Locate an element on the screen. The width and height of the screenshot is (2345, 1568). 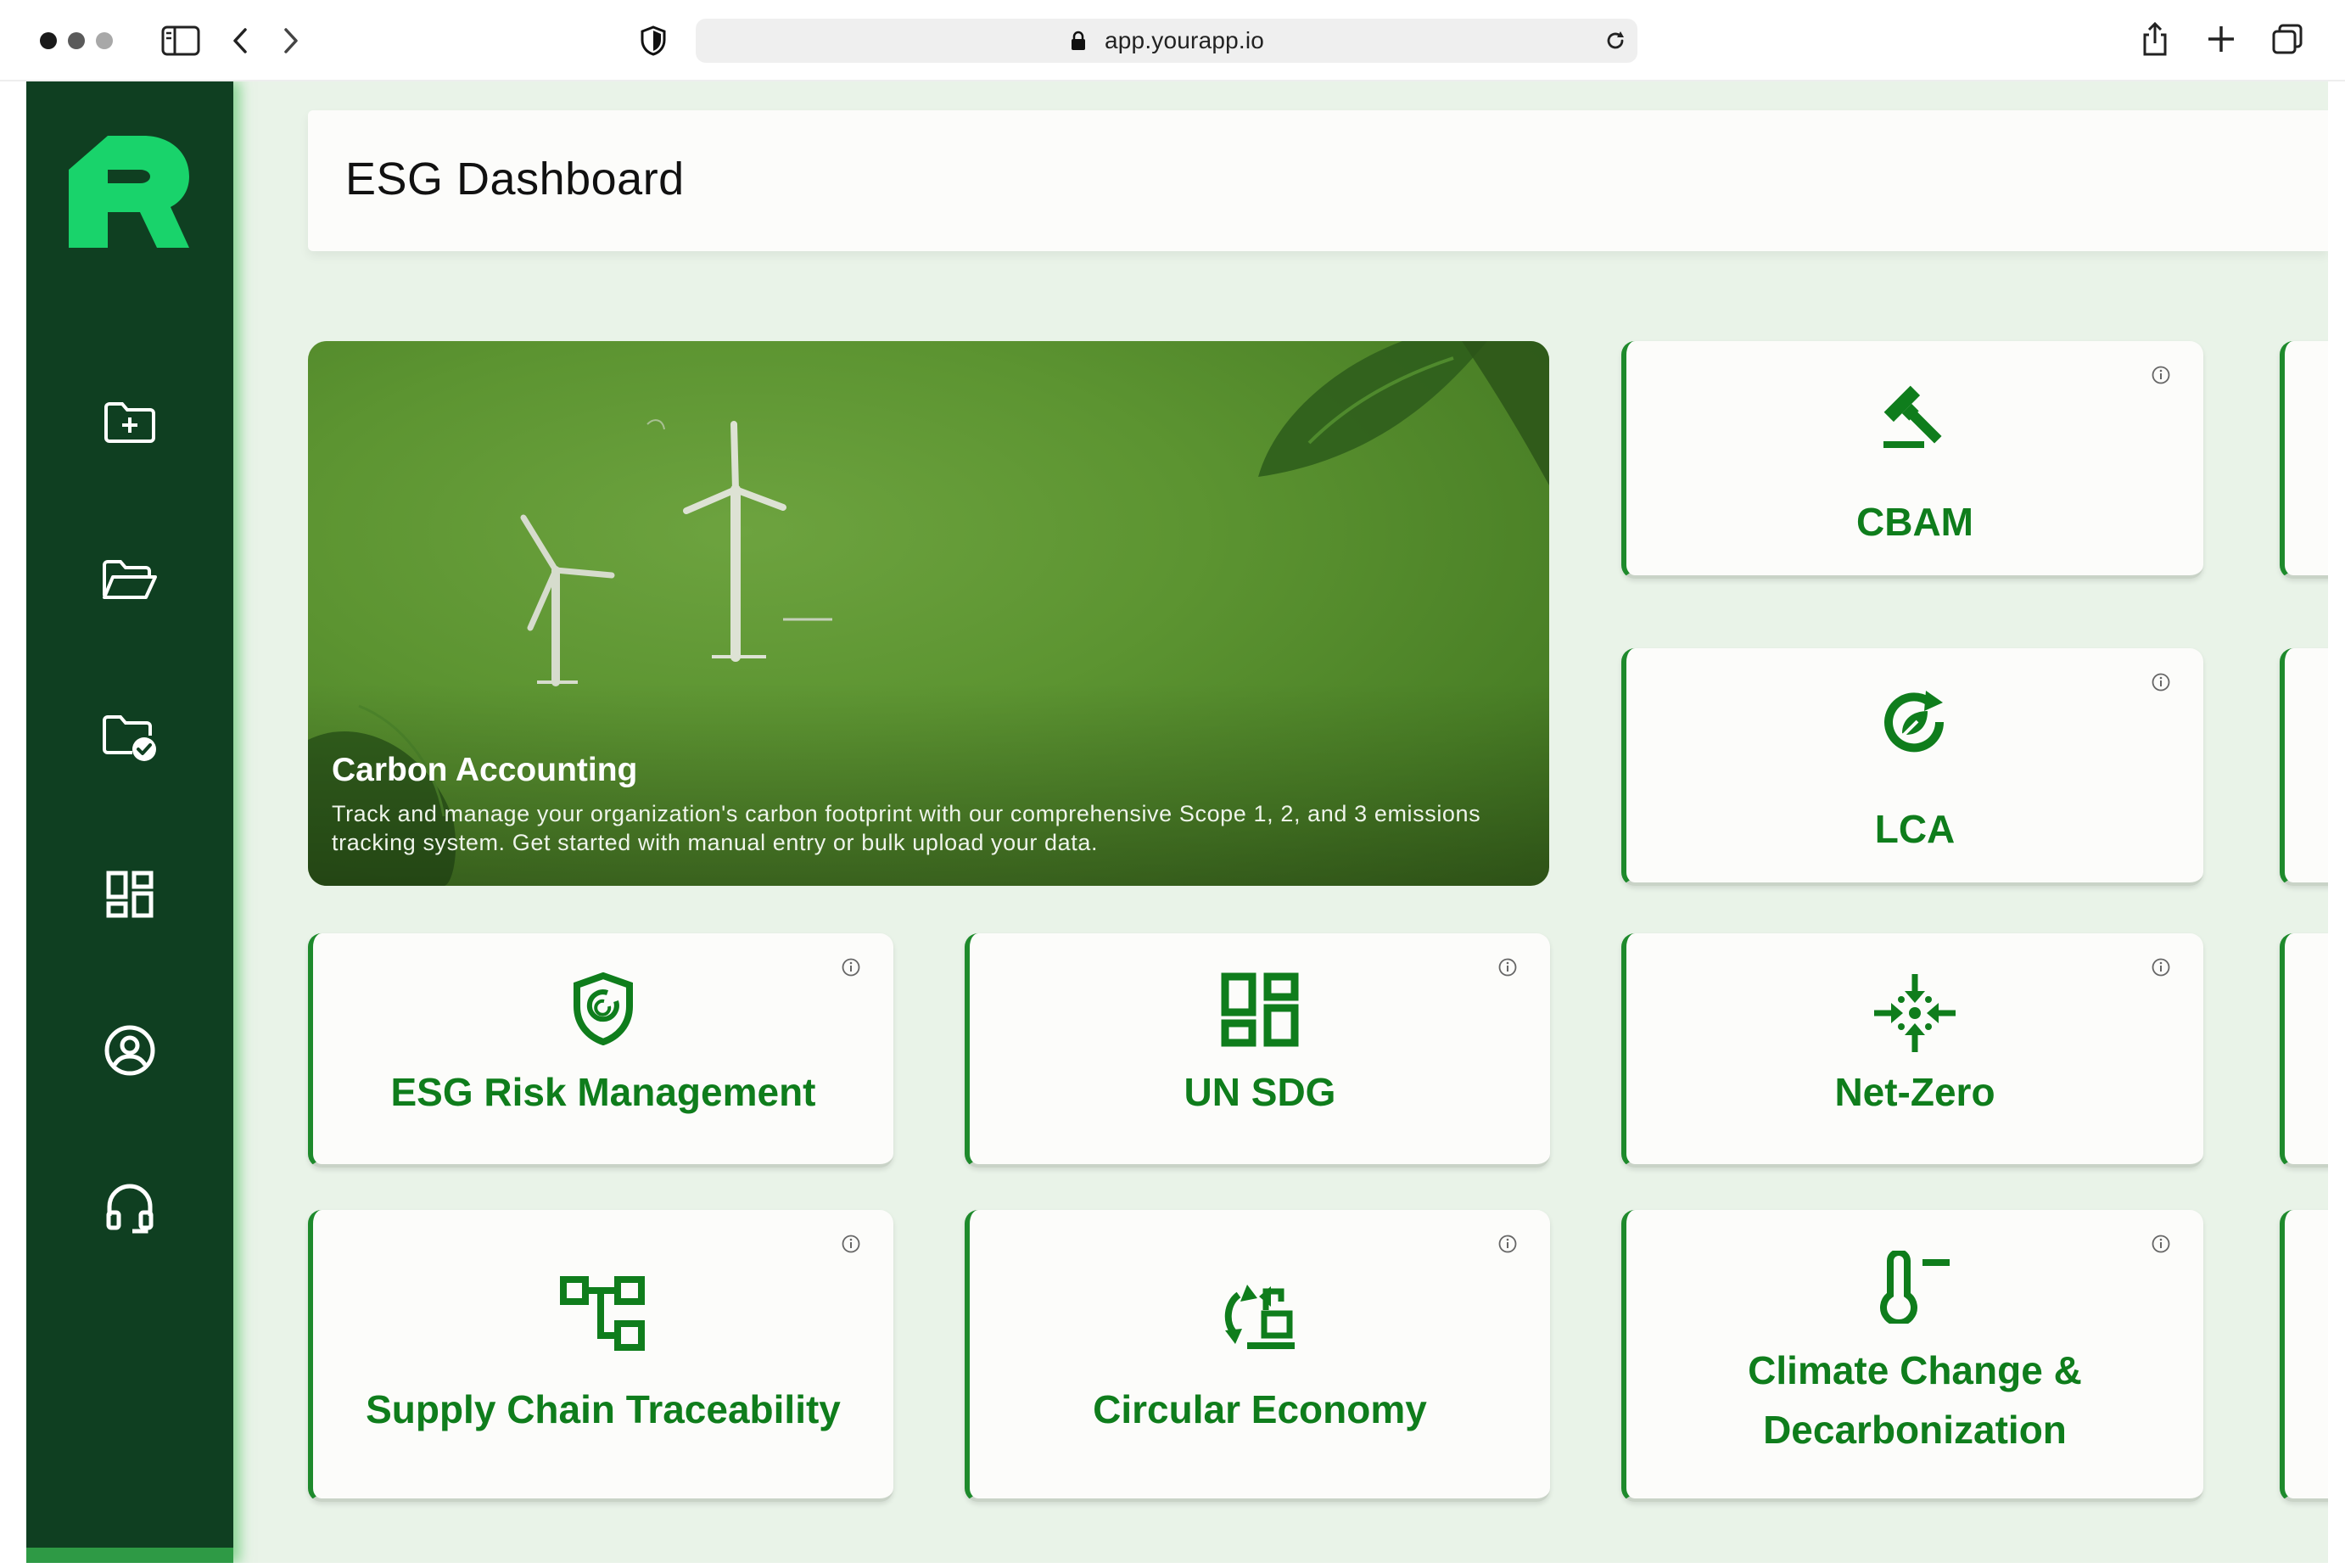
sidebar-toggle-icon is located at coordinates (181, 41).